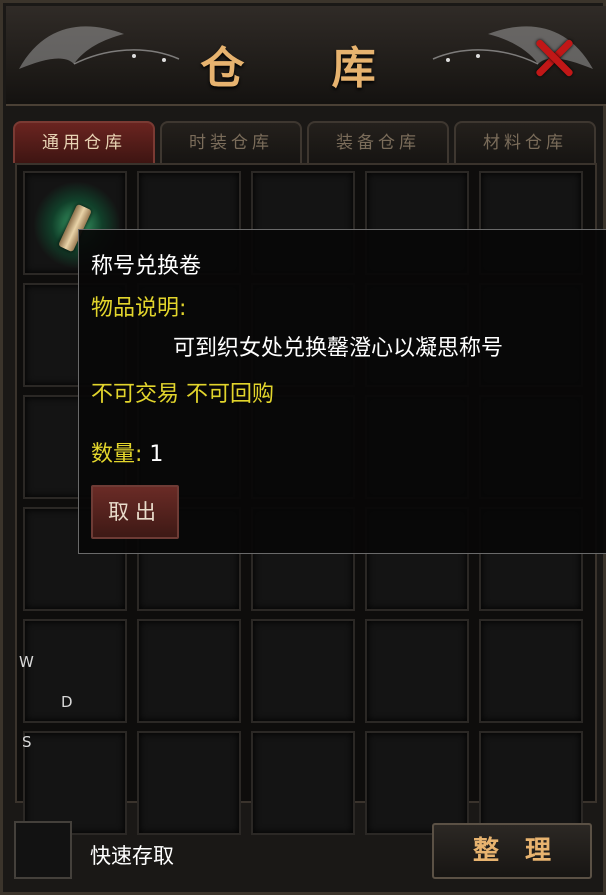 The image size is (606, 895). What do you see at coordinates (27, 742) in the screenshot?
I see `key-hint-s: S` at bounding box center [27, 742].